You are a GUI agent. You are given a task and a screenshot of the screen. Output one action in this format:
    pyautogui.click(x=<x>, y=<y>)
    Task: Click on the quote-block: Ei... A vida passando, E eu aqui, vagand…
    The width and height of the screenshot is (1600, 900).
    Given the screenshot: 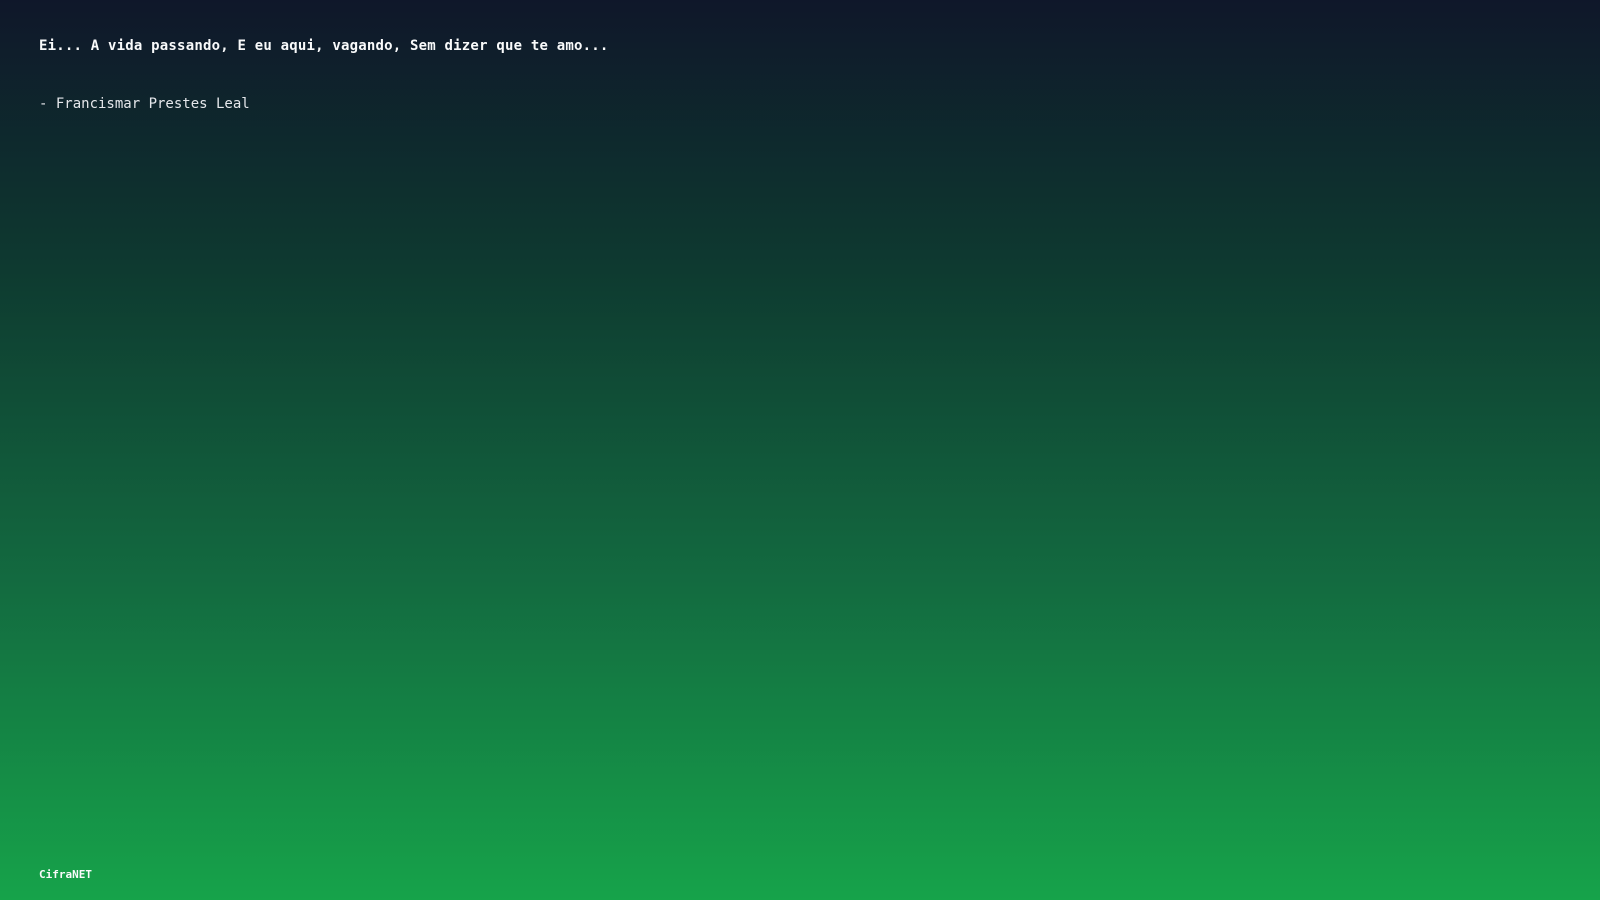 What is the action you would take?
    pyautogui.click(x=789, y=75)
    